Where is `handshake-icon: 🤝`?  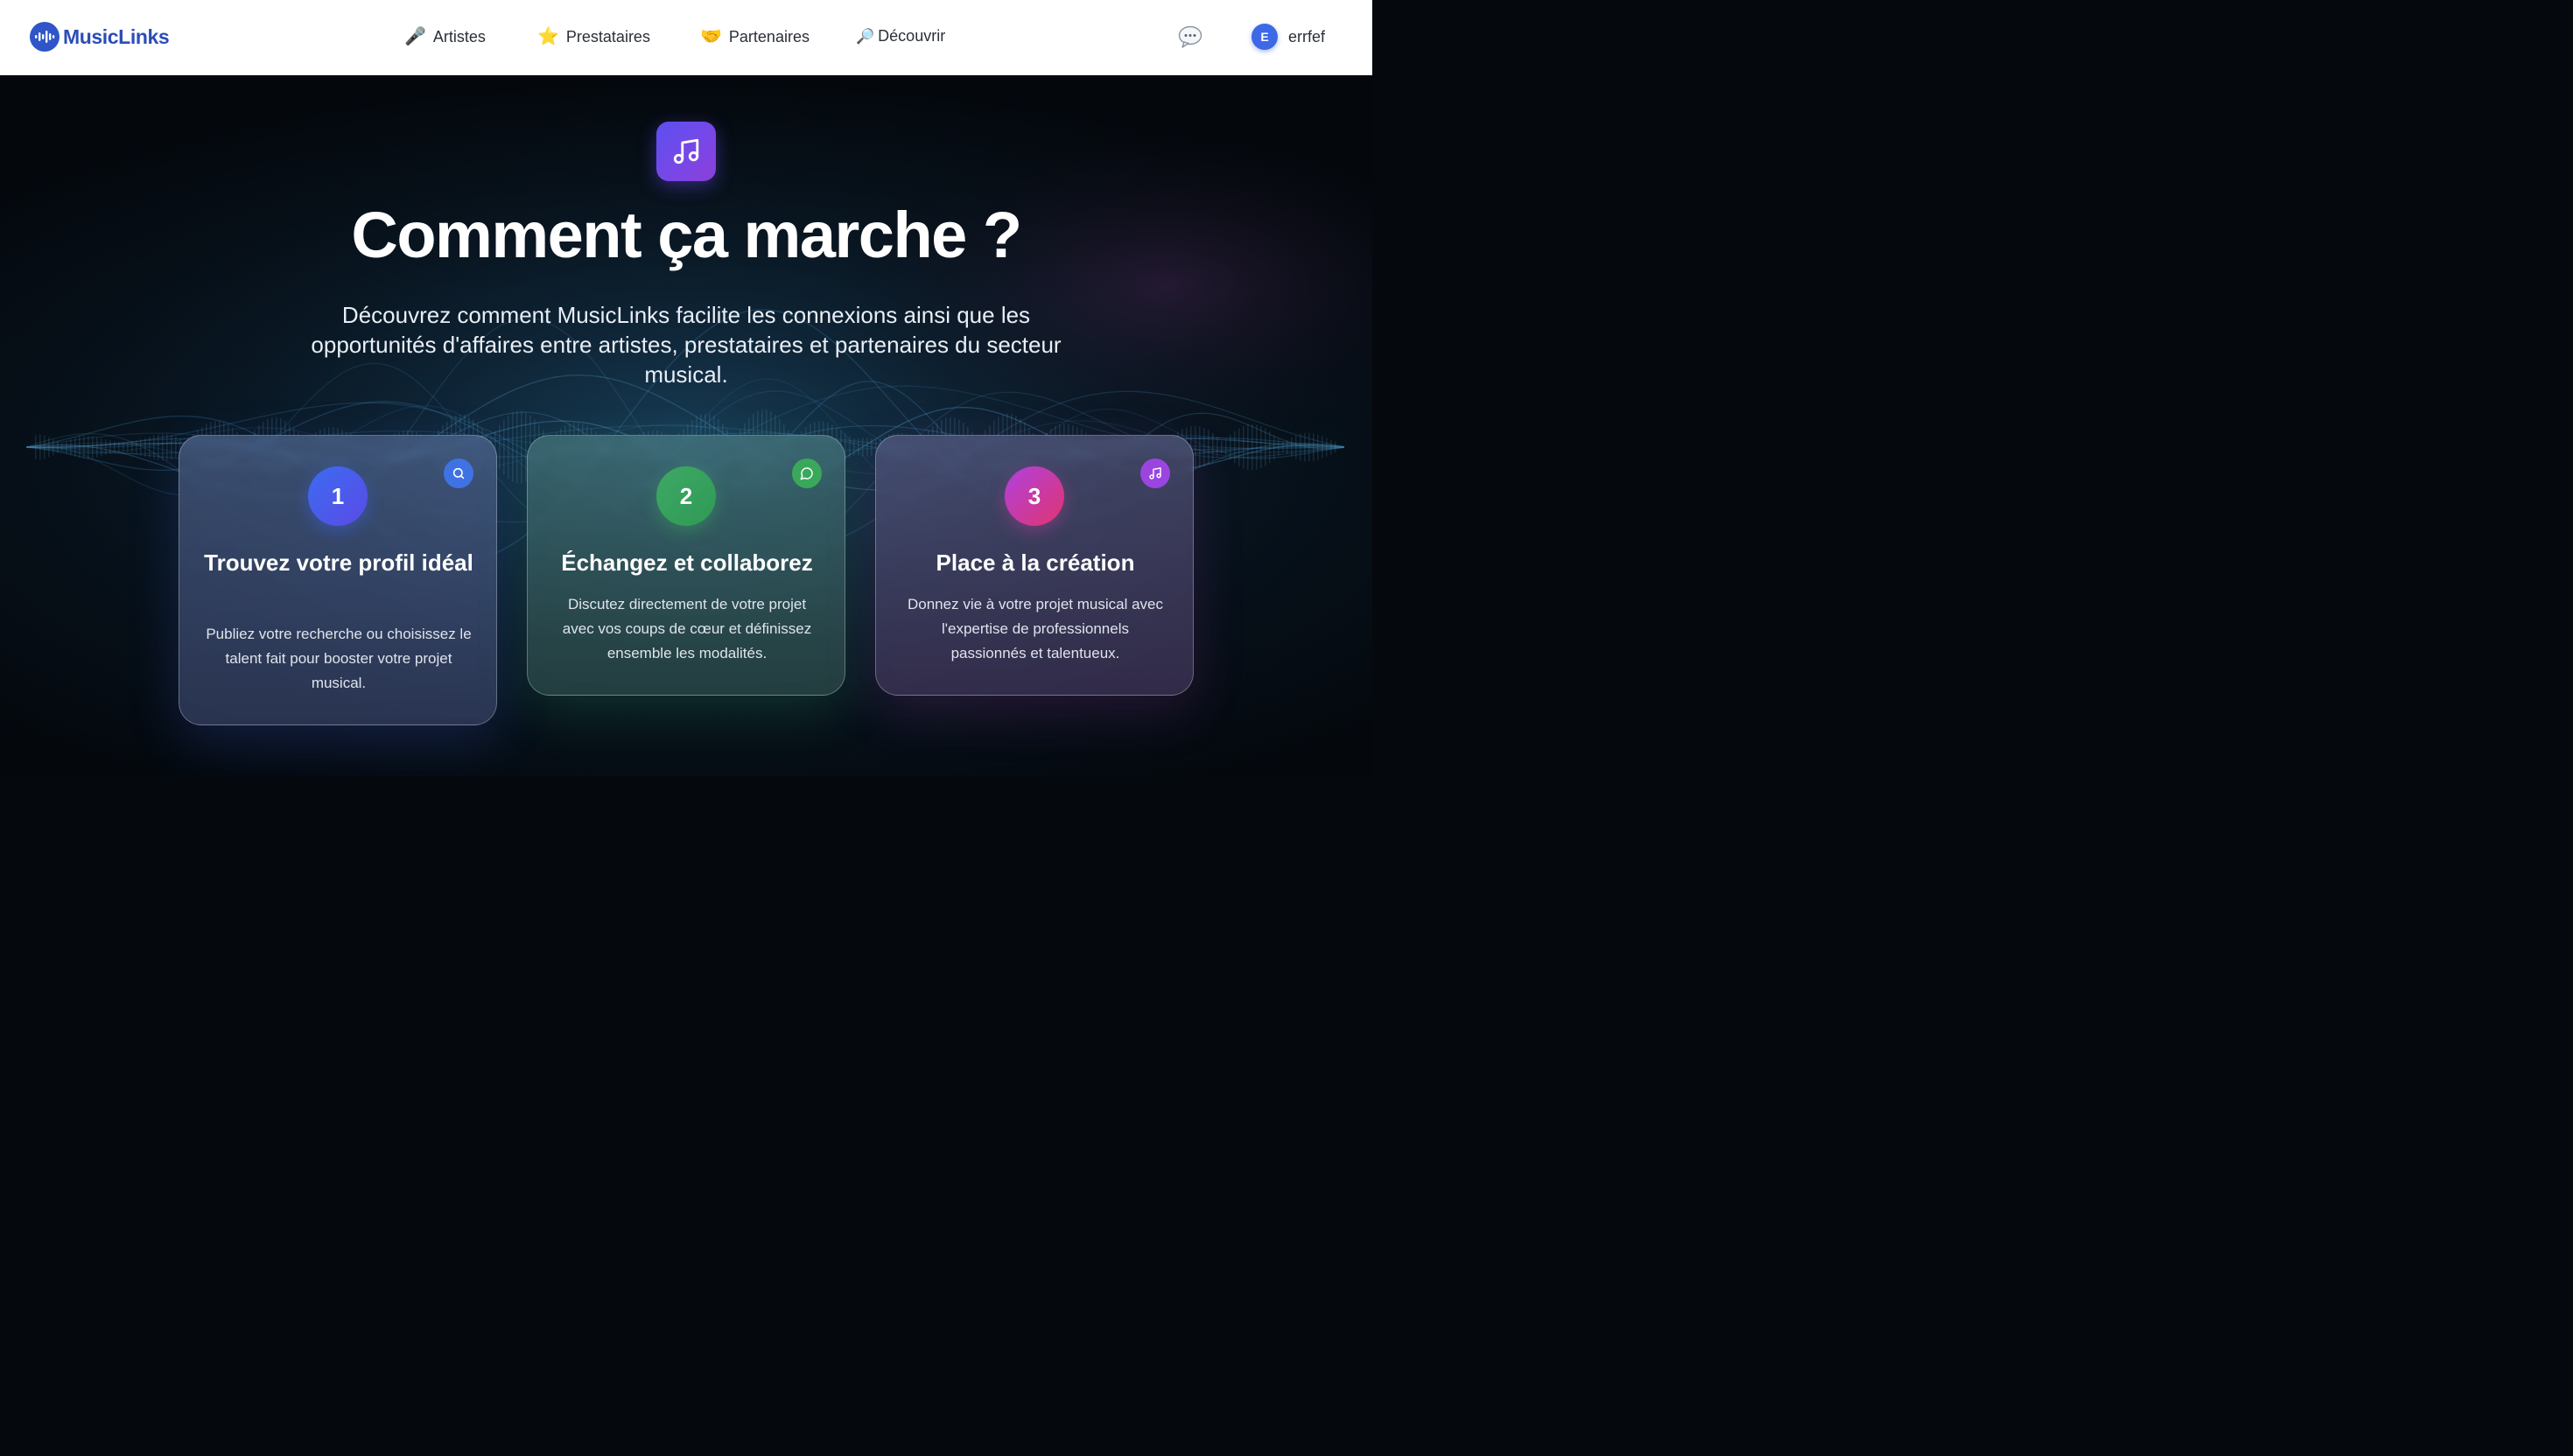
handshake-icon: 🤝 is located at coordinates (711, 36).